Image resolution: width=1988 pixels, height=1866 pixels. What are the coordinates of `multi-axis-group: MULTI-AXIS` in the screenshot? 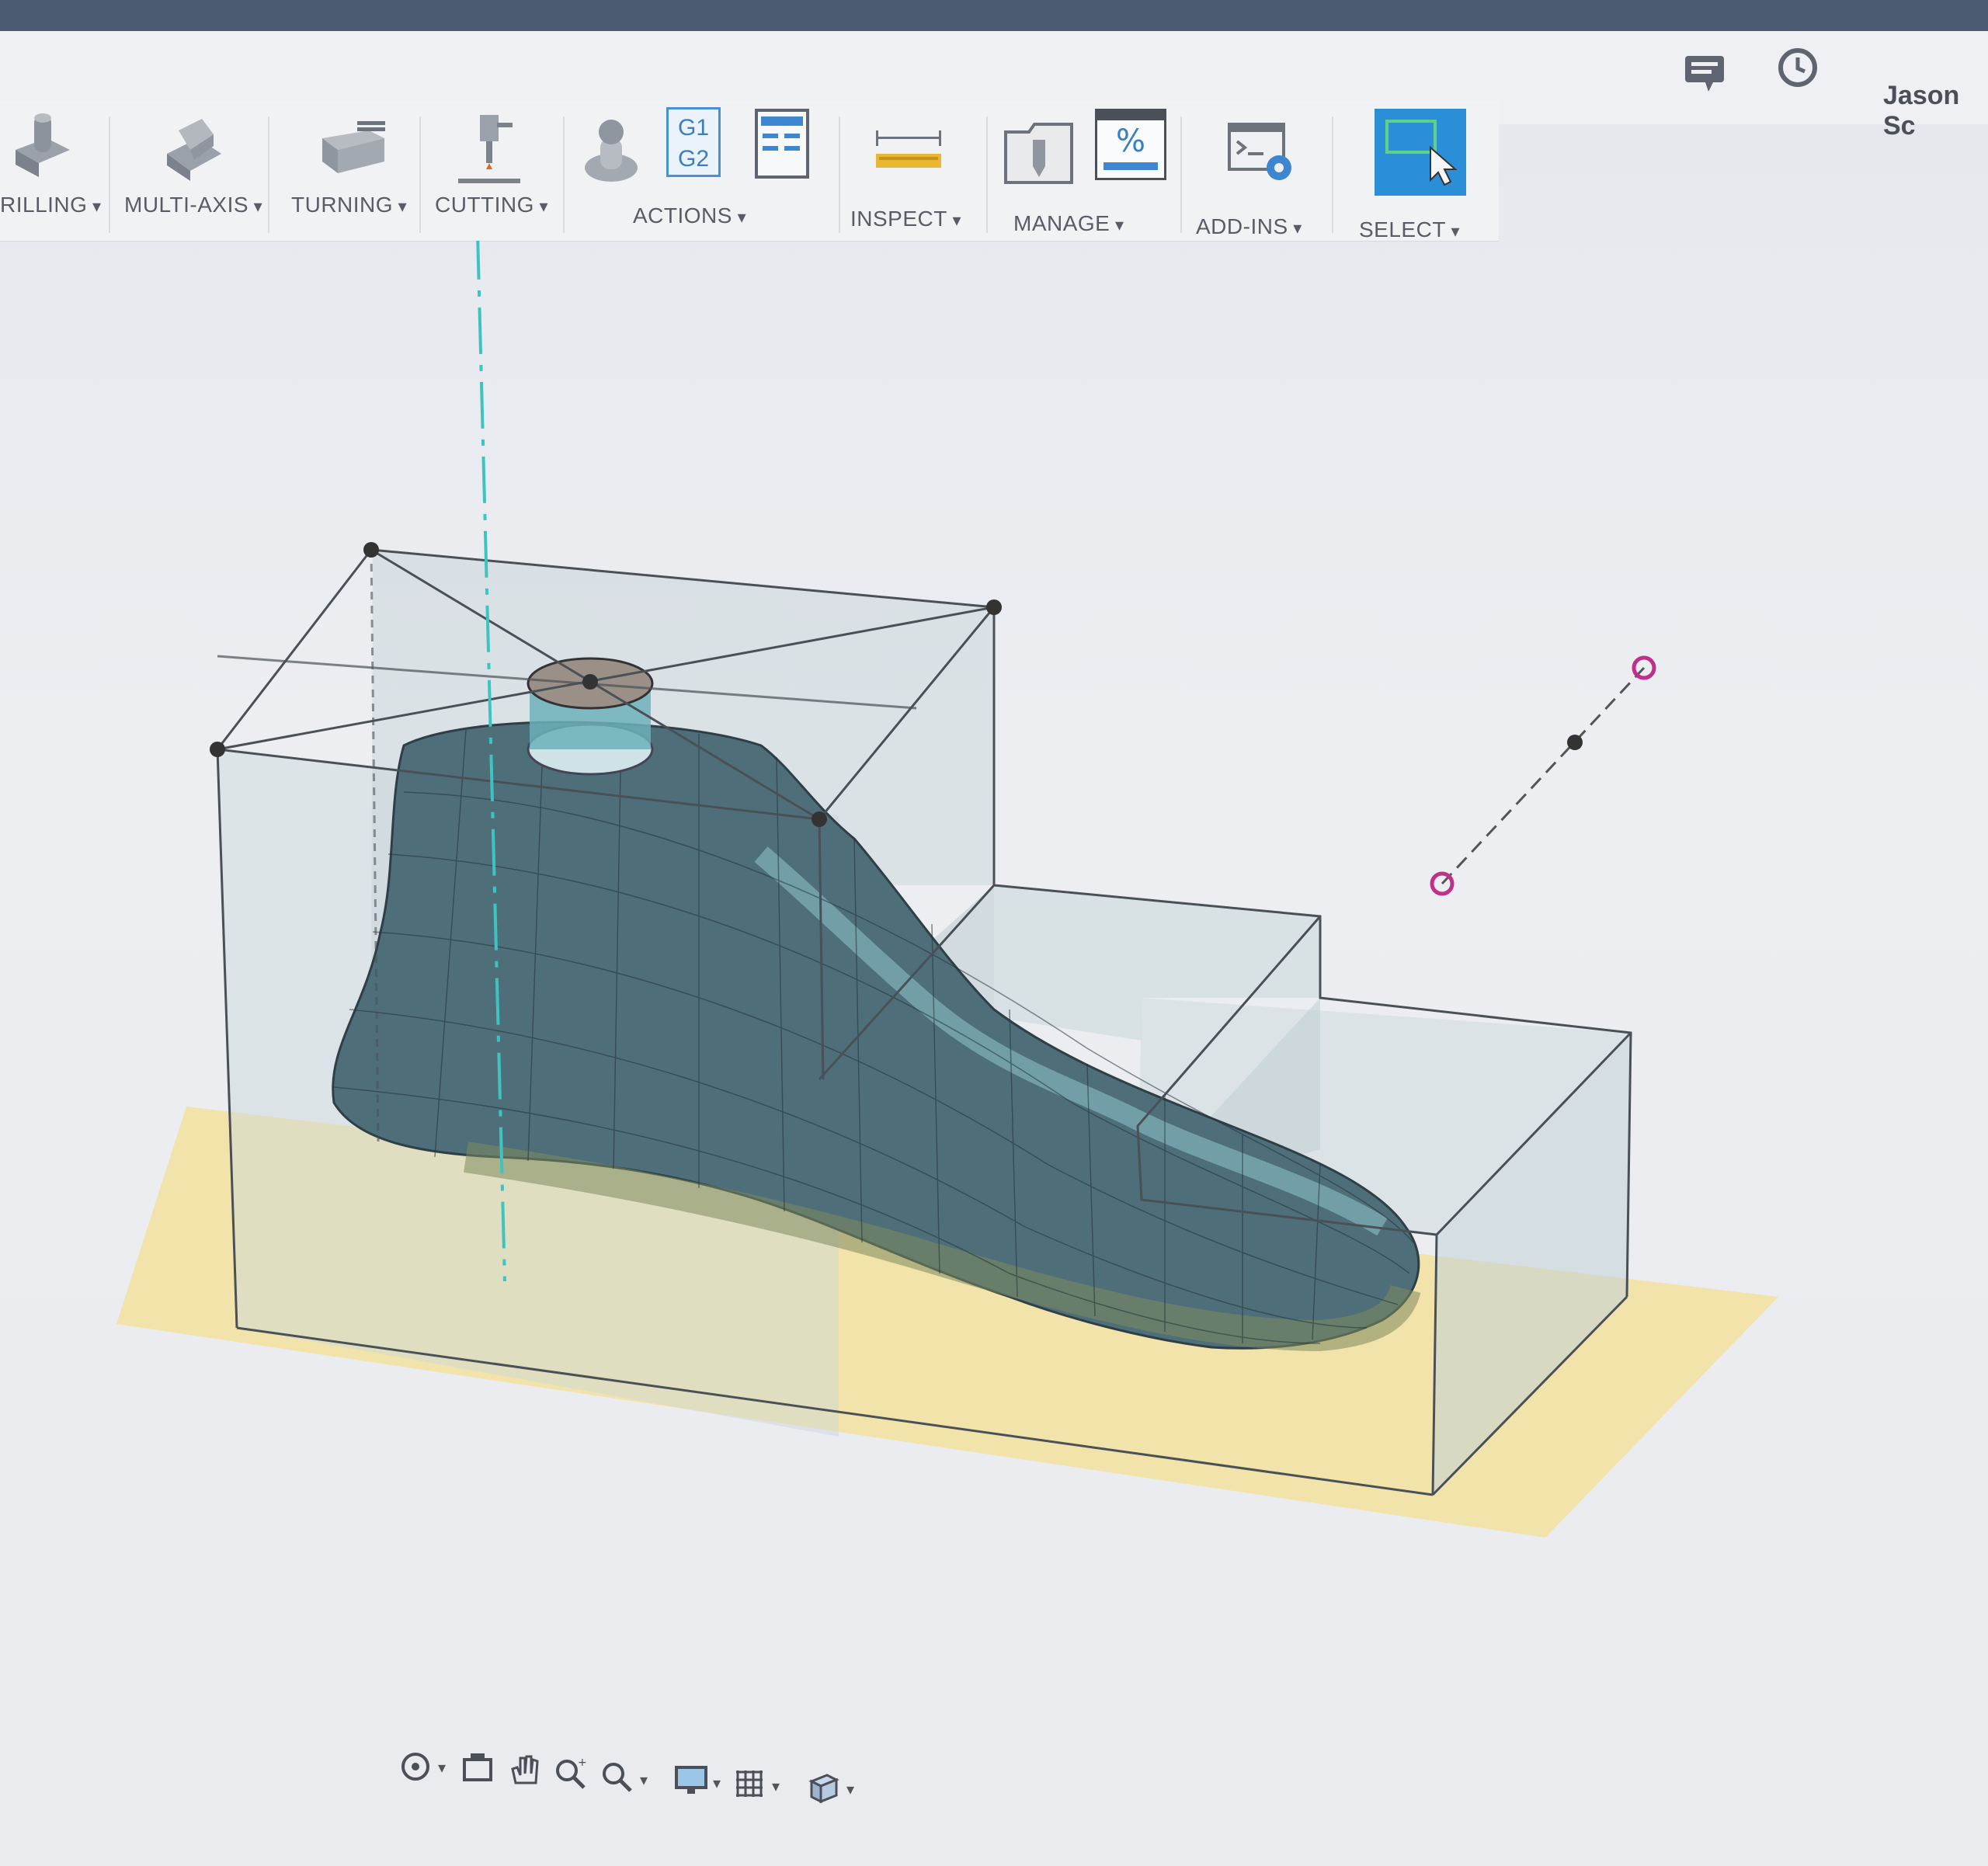 It's located at (190, 171).